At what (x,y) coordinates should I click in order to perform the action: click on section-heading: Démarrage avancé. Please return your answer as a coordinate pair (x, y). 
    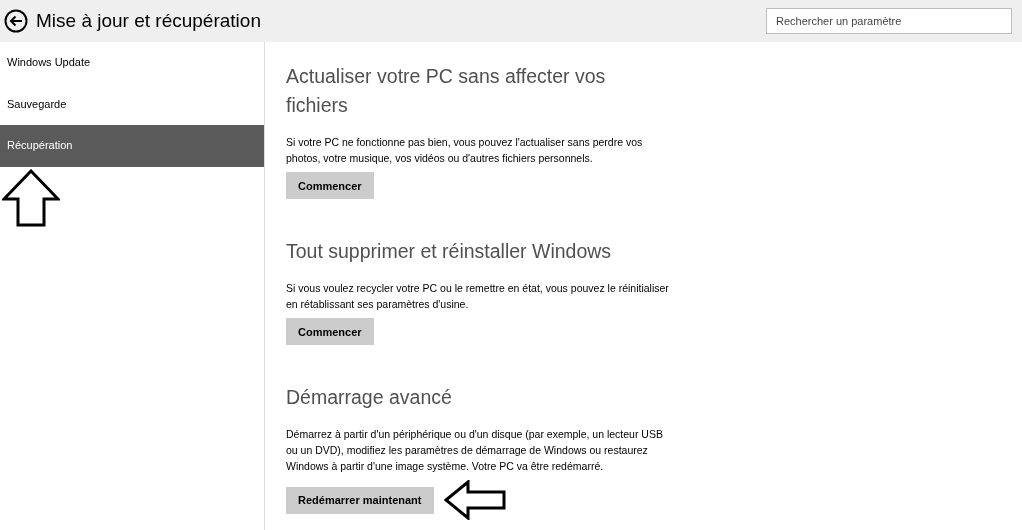
    Looking at the image, I should click on (369, 397).